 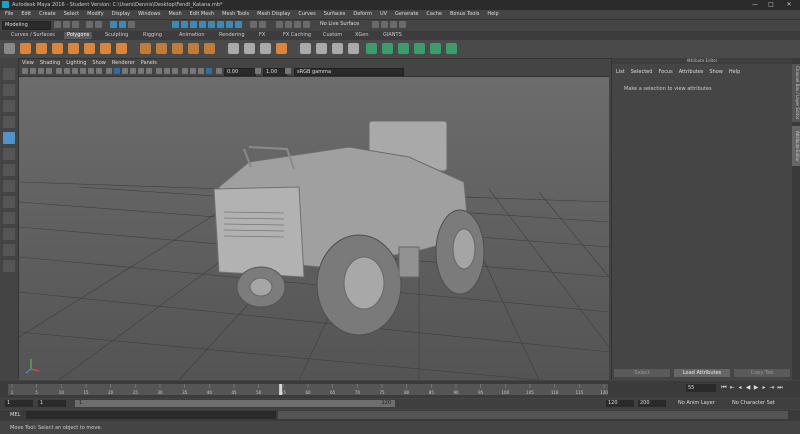 I want to click on bridge-icon, so click(x=265, y=48).